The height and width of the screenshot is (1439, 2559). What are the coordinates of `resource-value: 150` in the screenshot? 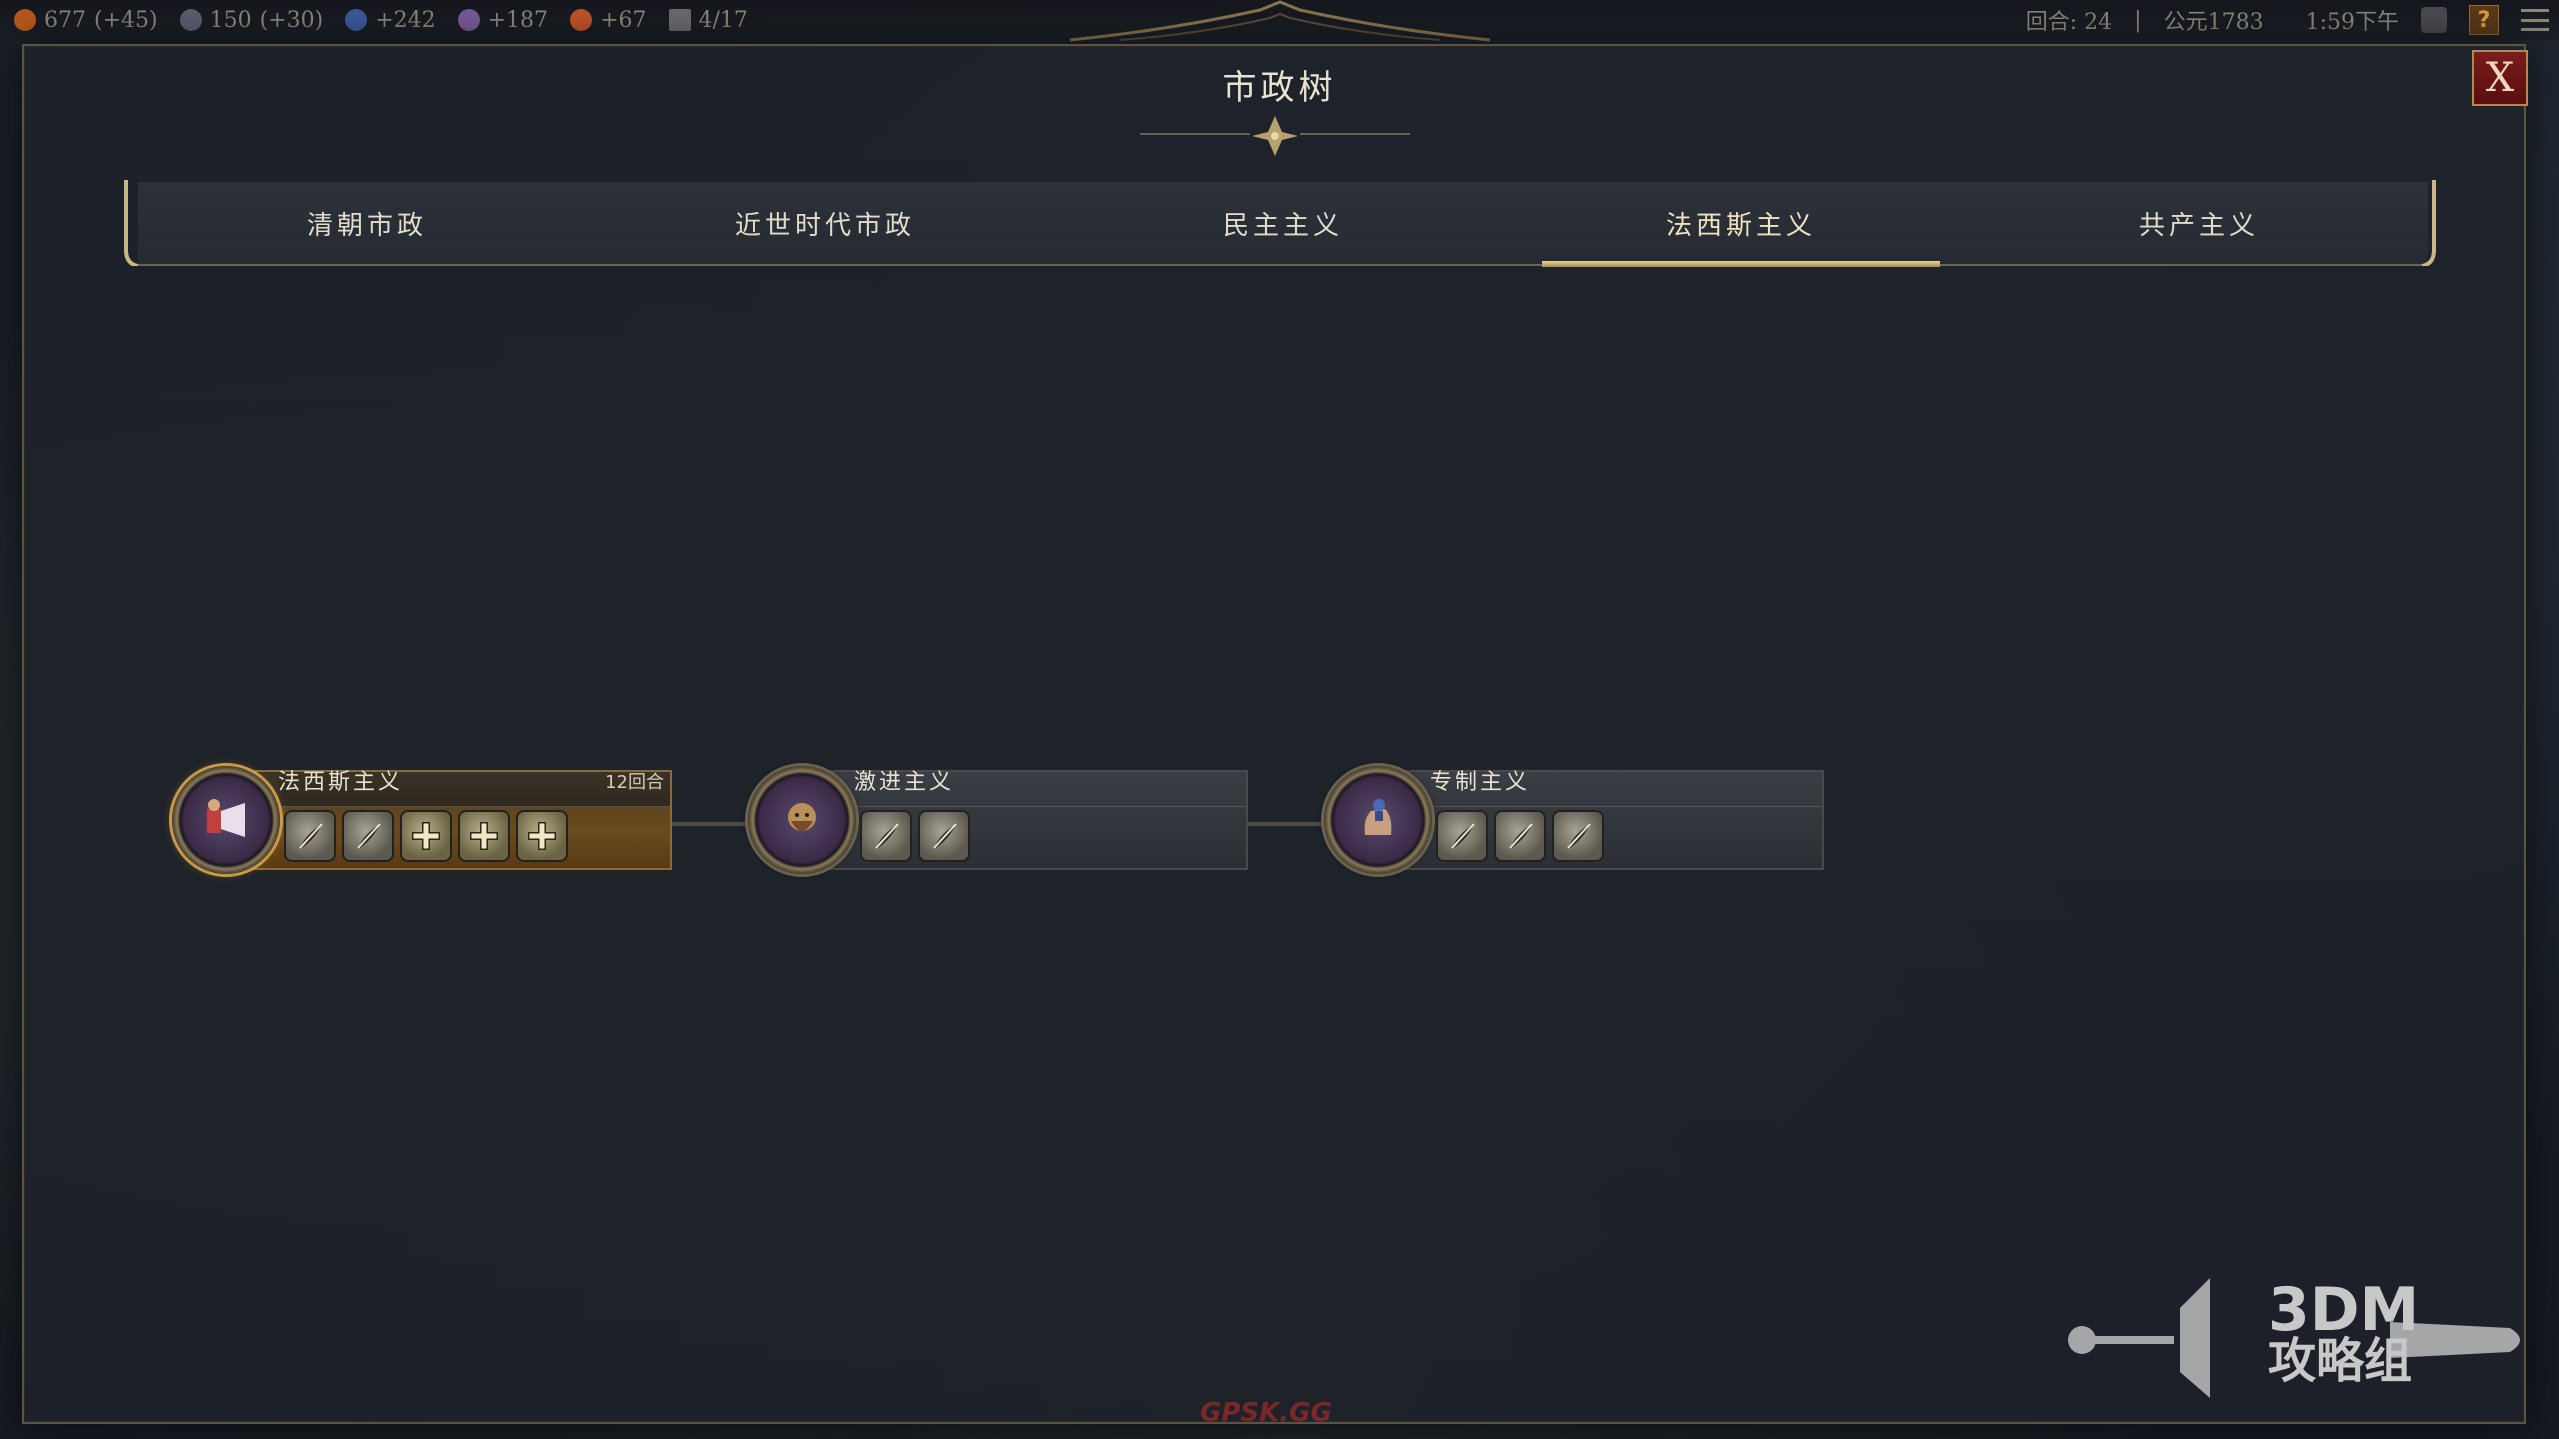 It's located at (230, 20).